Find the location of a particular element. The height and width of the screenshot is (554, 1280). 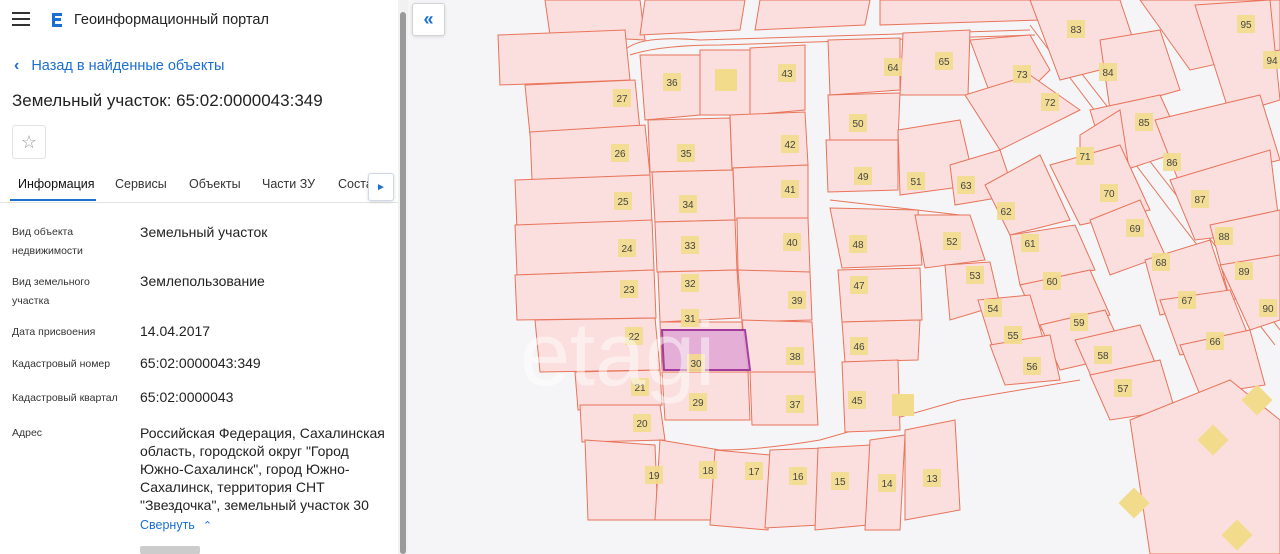

parcel-number-label: 25 is located at coordinates (623, 202).